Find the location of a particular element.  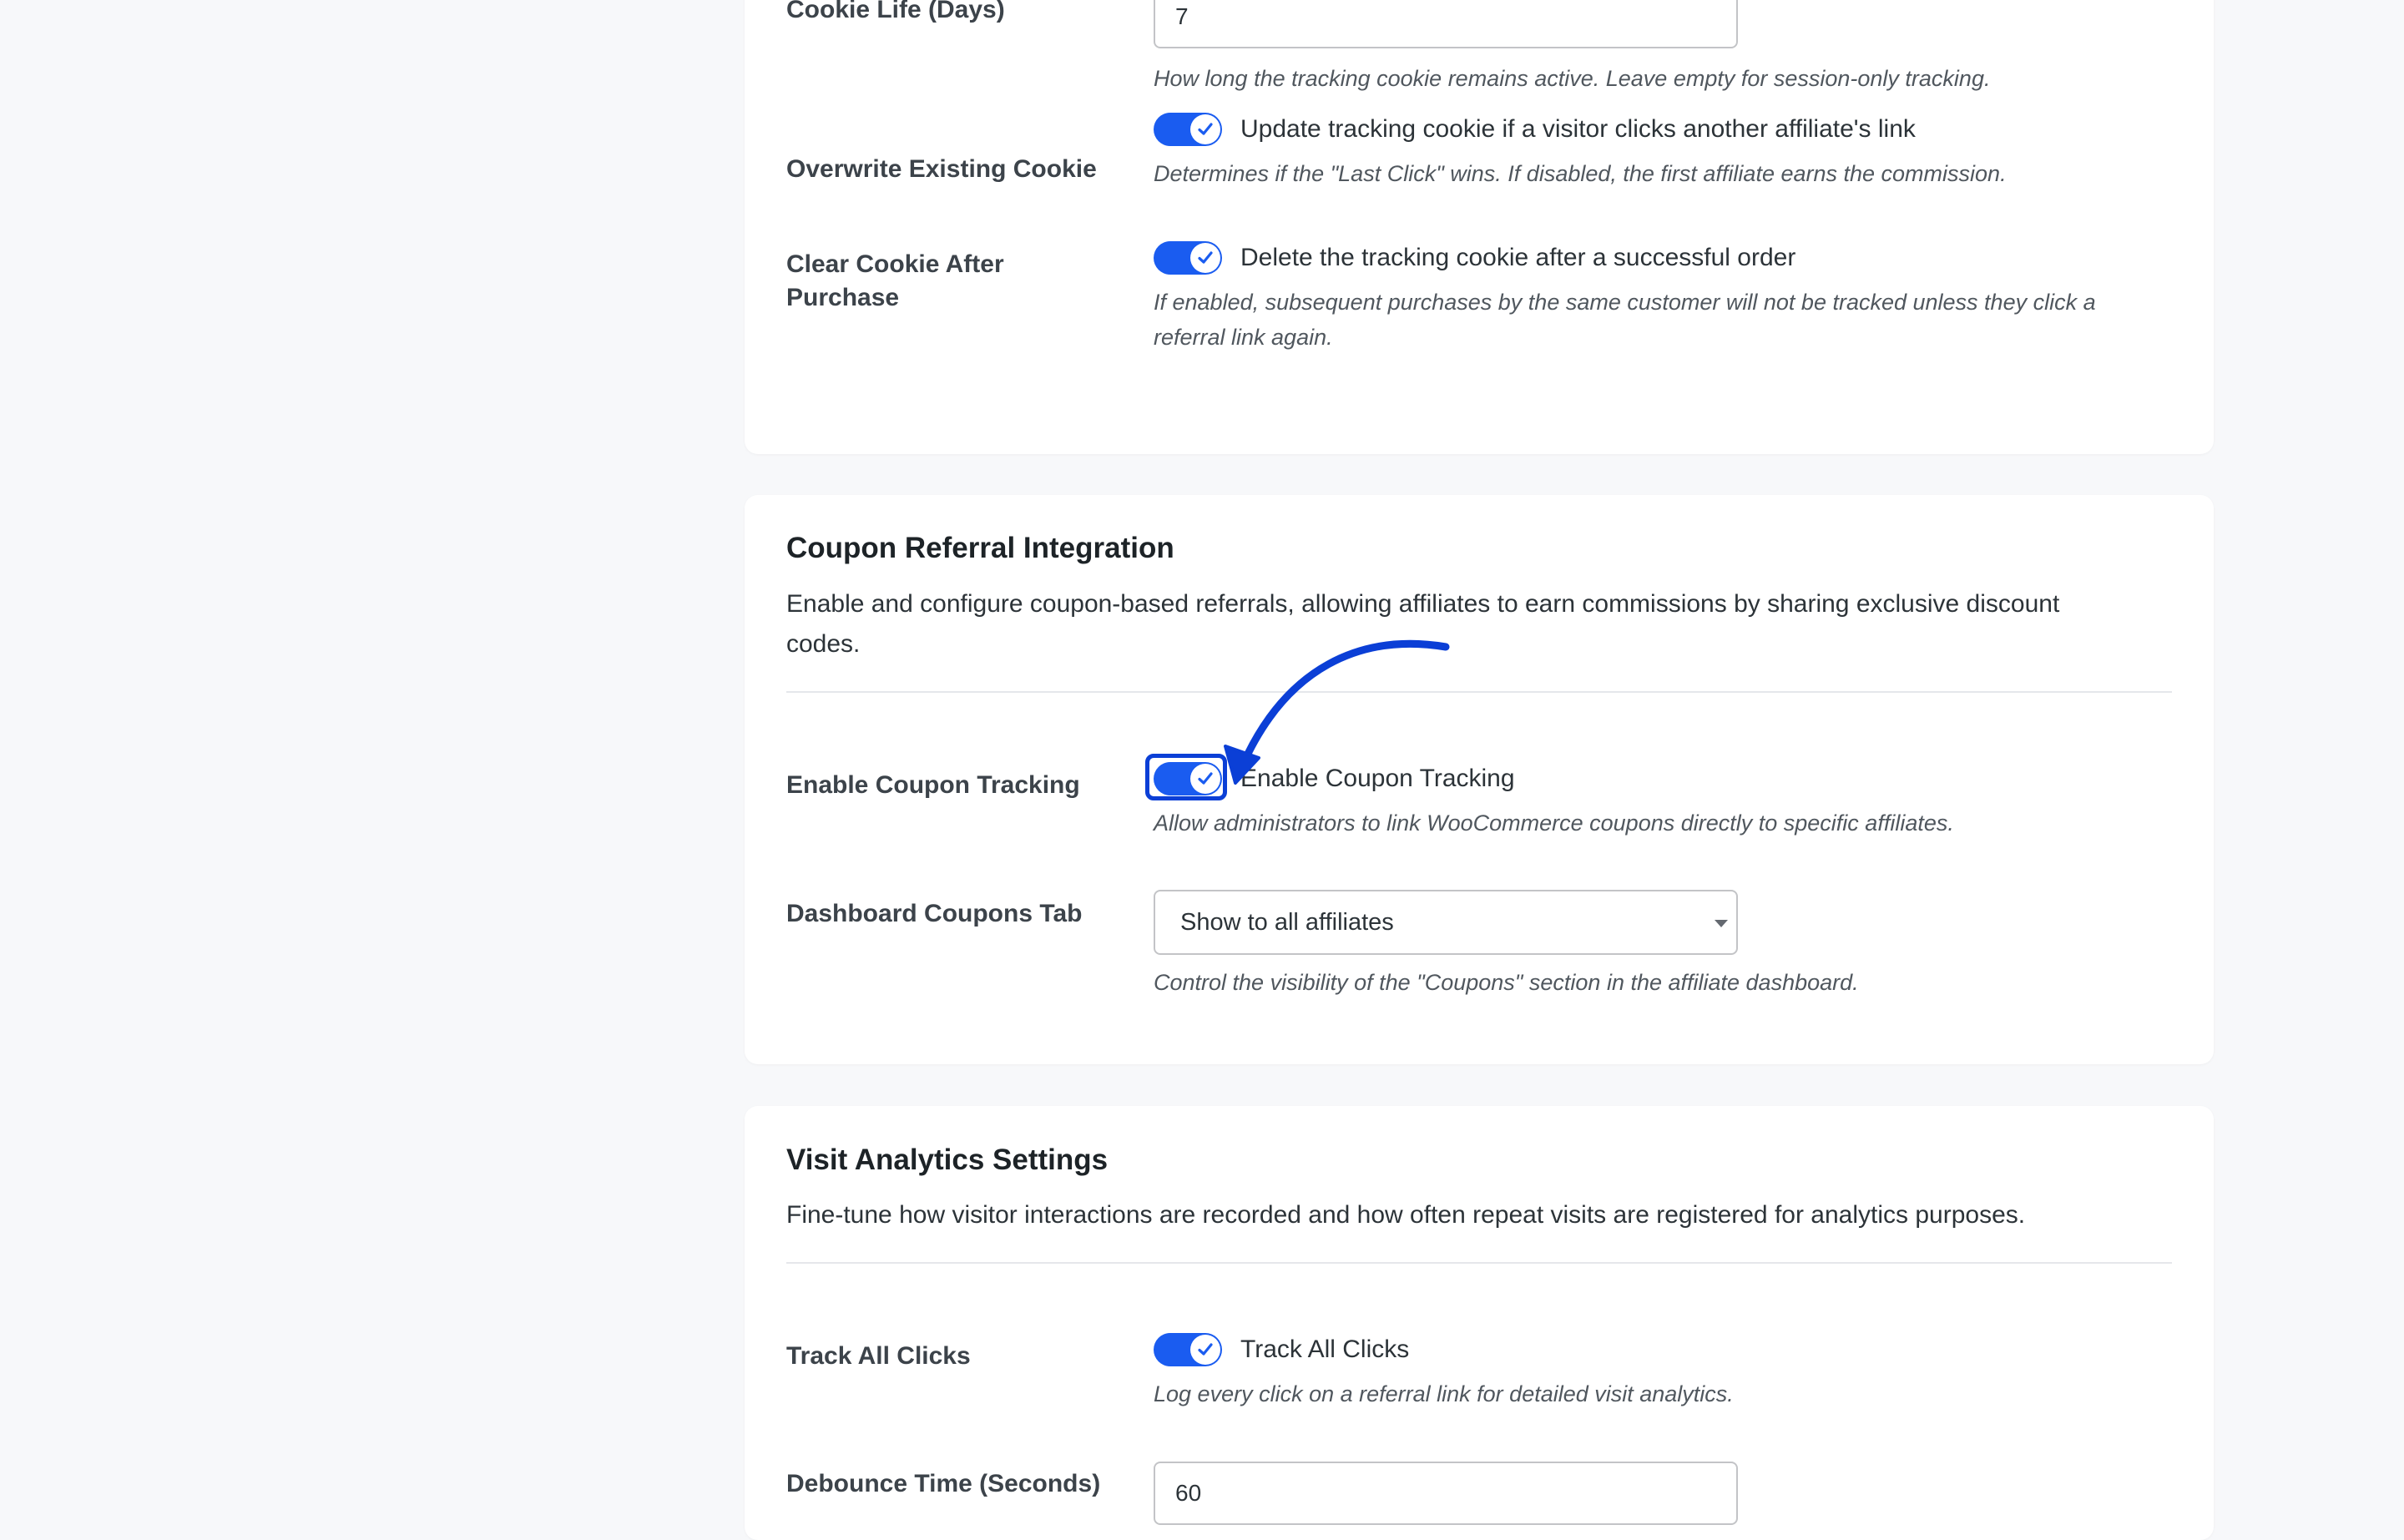

caret-down-icon is located at coordinates (1722, 923).